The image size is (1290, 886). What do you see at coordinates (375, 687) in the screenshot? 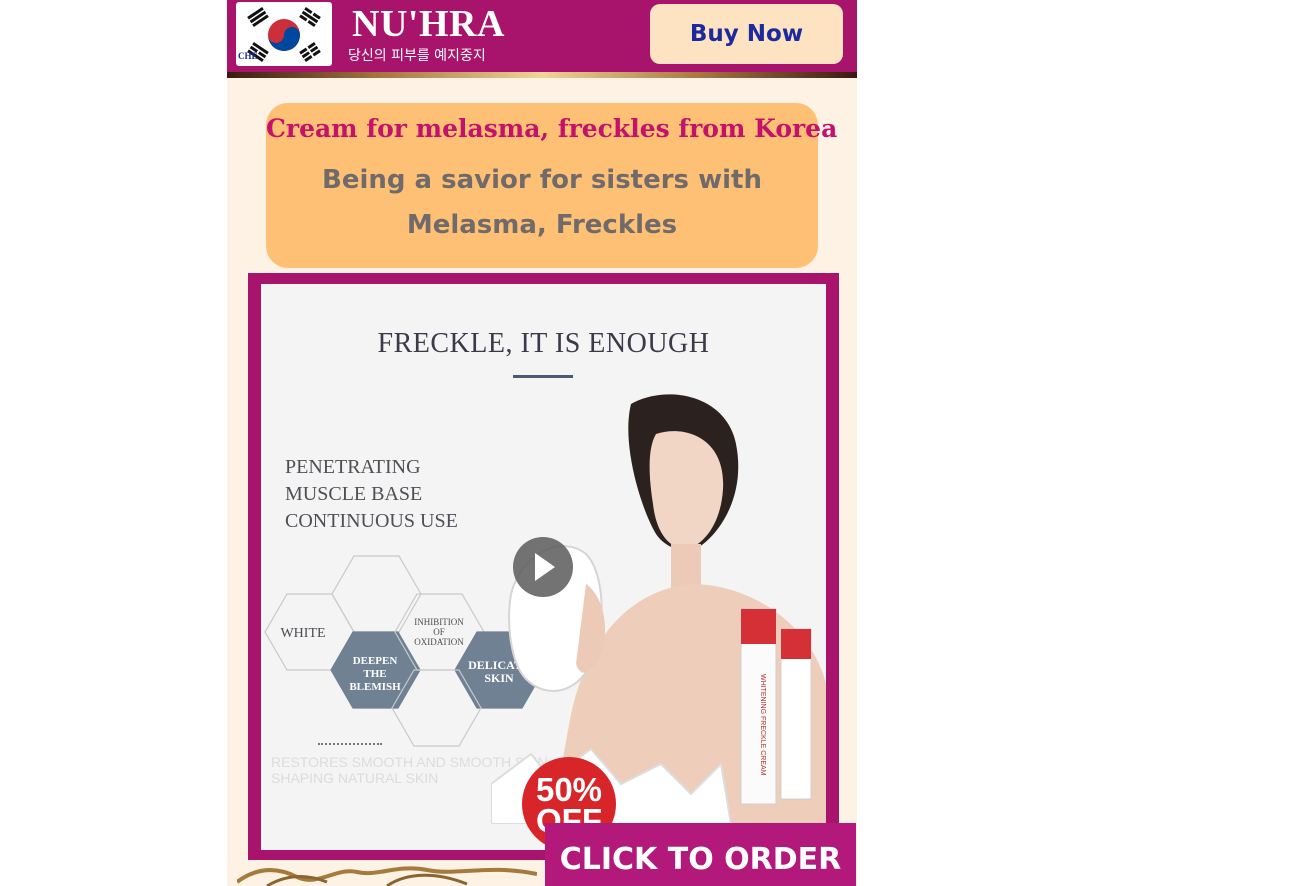
I see `hex-label-blemish: BLEMISH` at bounding box center [375, 687].